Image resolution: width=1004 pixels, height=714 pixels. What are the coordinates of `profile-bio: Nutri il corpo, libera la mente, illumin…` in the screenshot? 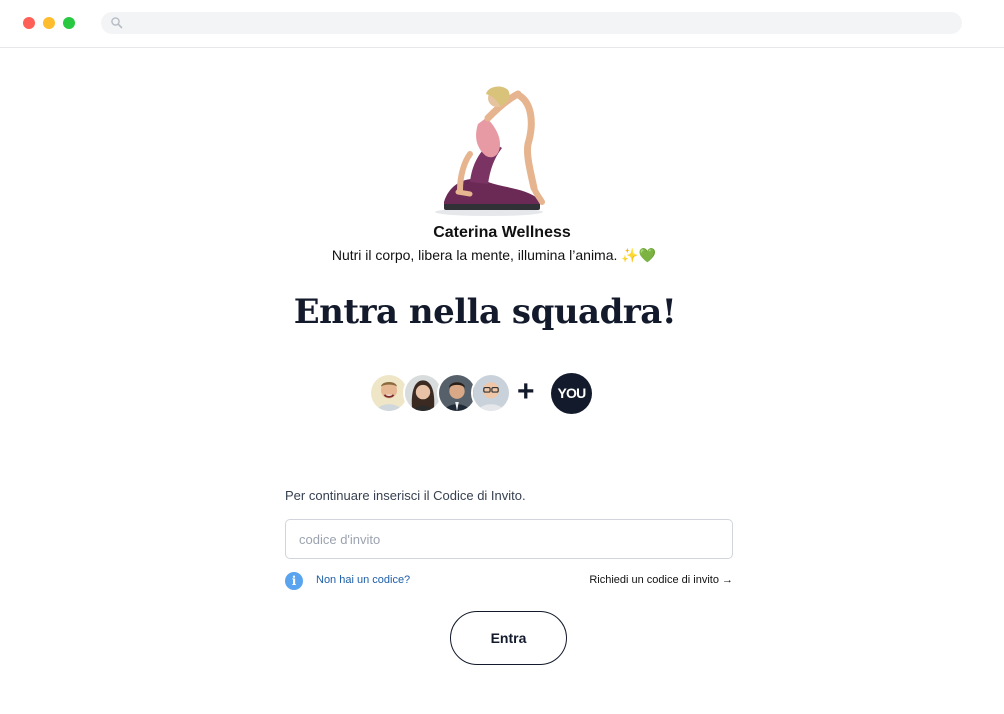 It's located at (494, 255).